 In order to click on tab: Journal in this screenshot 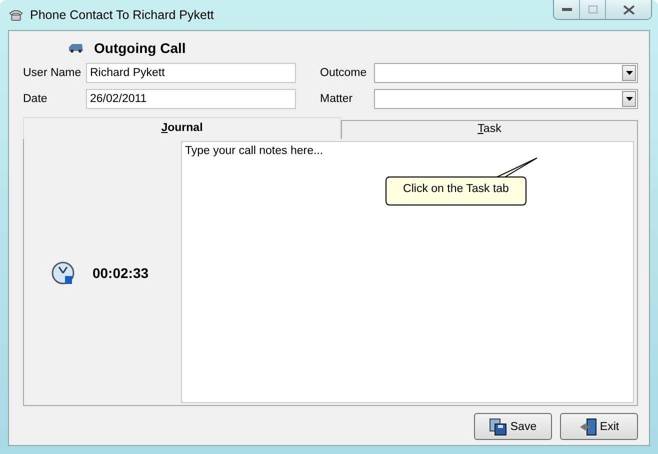, I will do `click(182, 128)`.